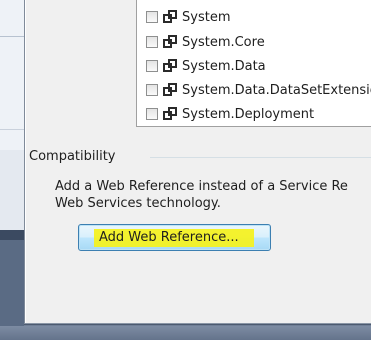 The height and width of the screenshot is (340, 371). I want to click on reference-label: System.Data.DataSetExtensio, so click(276, 90).